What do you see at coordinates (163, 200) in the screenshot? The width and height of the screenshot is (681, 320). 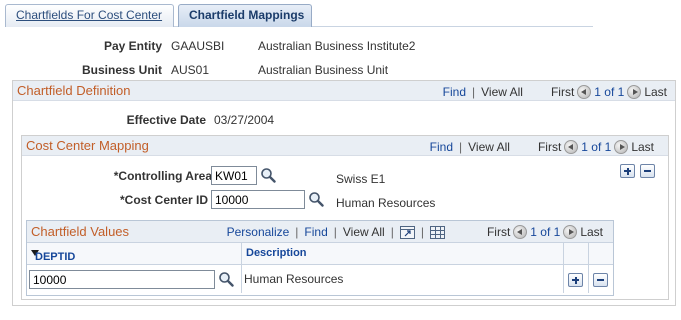 I see `cost-center-id-label: *Cost Center ID` at bounding box center [163, 200].